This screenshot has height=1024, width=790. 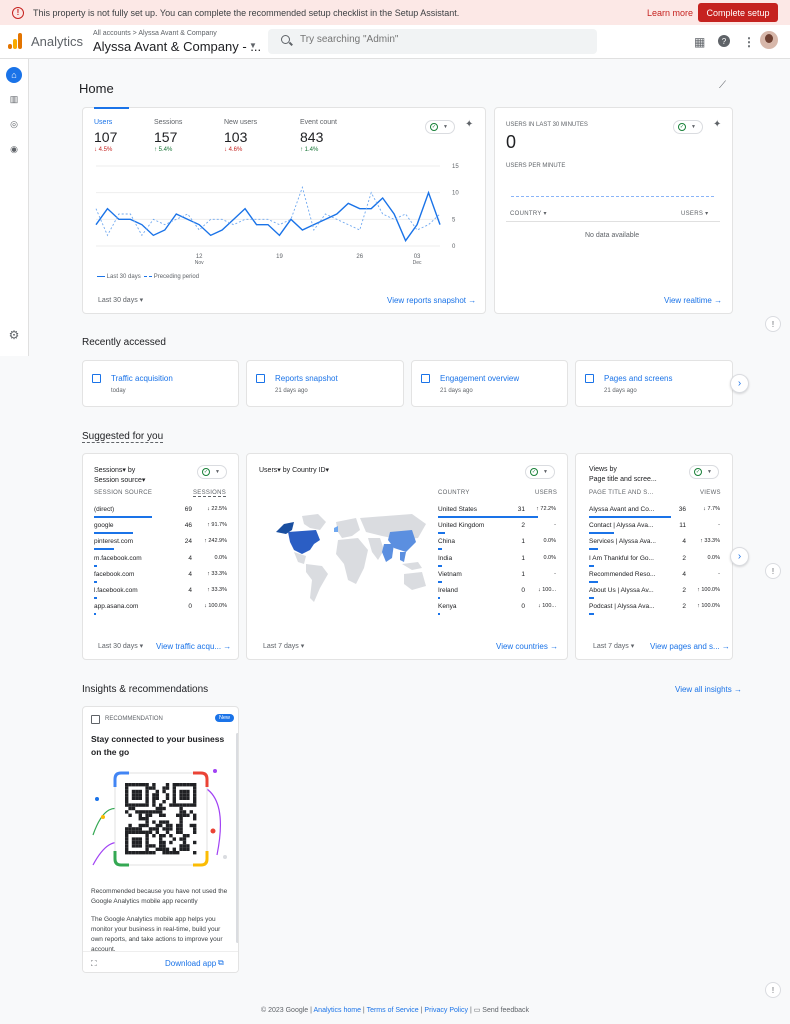 I want to click on table-row-label: google, so click(x=104, y=525).